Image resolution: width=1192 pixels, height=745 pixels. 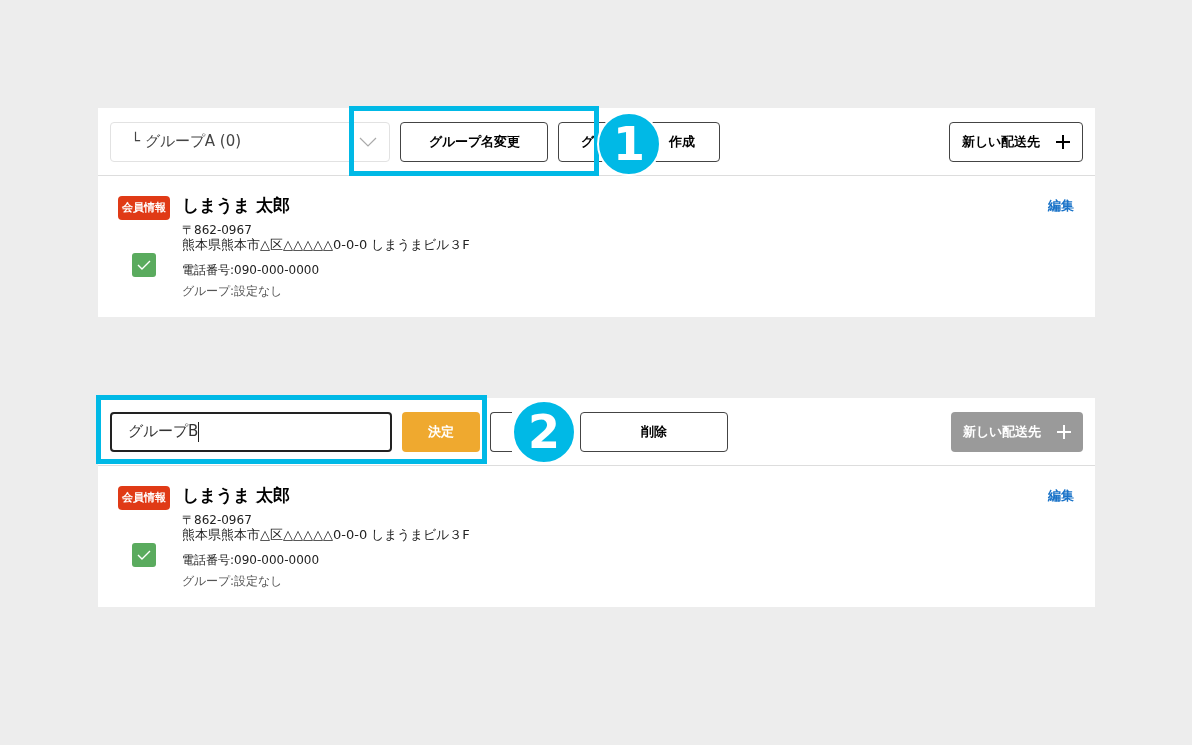 What do you see at coordinates (544, 432) in the screenshot?
I see `step-number: 2` at bounding box center [544, 432].